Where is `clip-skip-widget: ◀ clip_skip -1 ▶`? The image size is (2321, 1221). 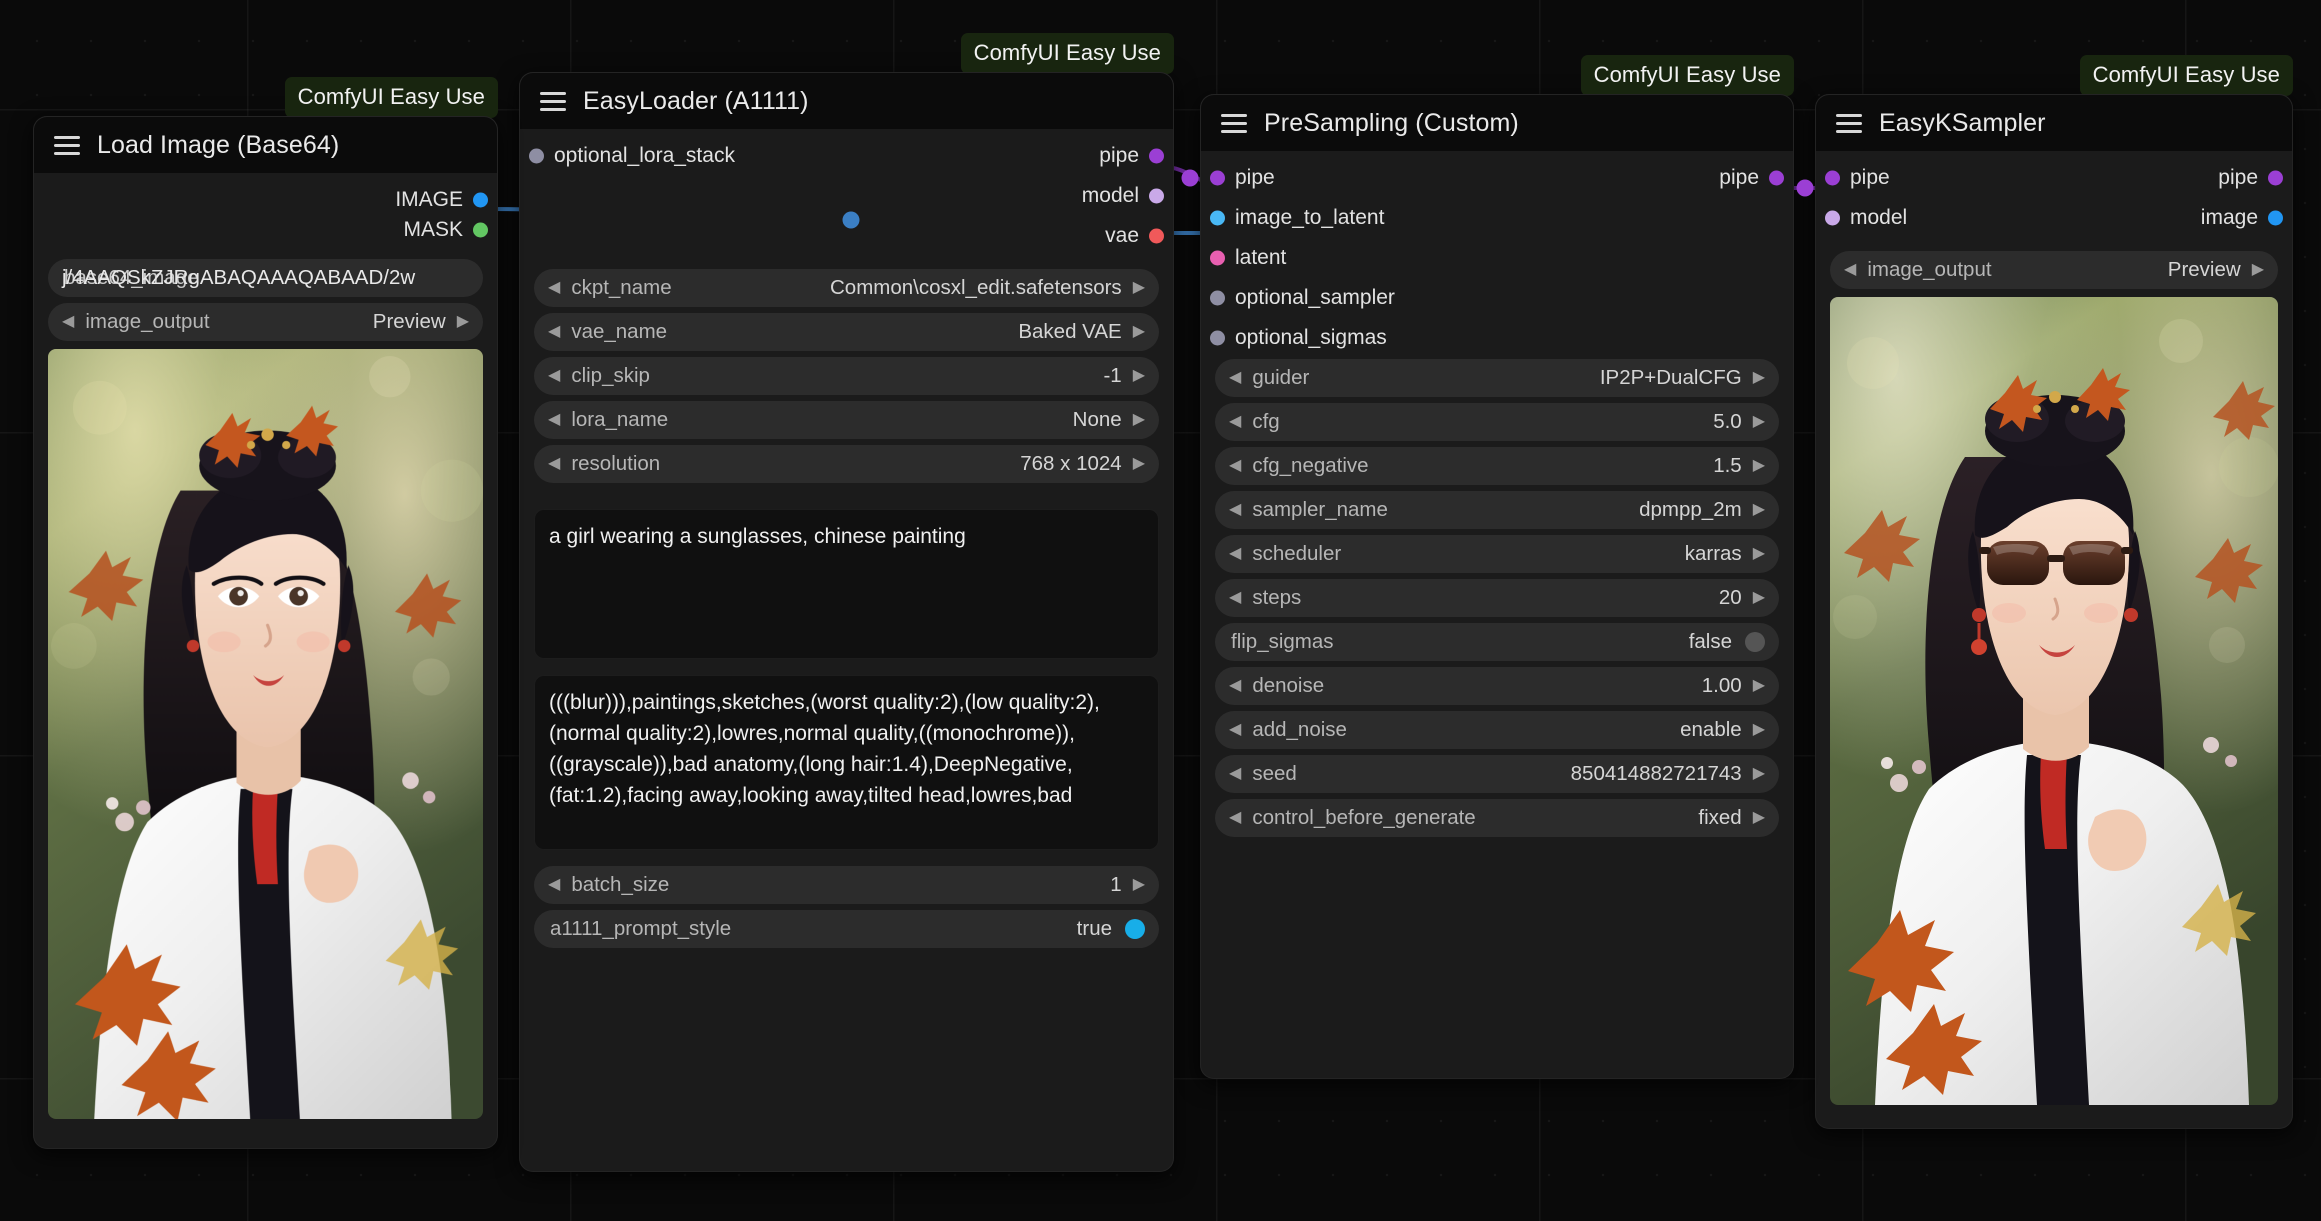
clip-skip-widget: ◀ clip_skip -1 ▶ is located at coordinates (846, 376).